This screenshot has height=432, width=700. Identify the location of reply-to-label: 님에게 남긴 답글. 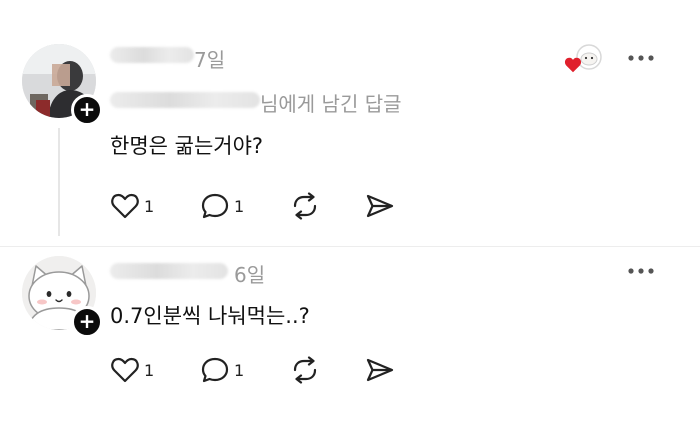
(331, 104).